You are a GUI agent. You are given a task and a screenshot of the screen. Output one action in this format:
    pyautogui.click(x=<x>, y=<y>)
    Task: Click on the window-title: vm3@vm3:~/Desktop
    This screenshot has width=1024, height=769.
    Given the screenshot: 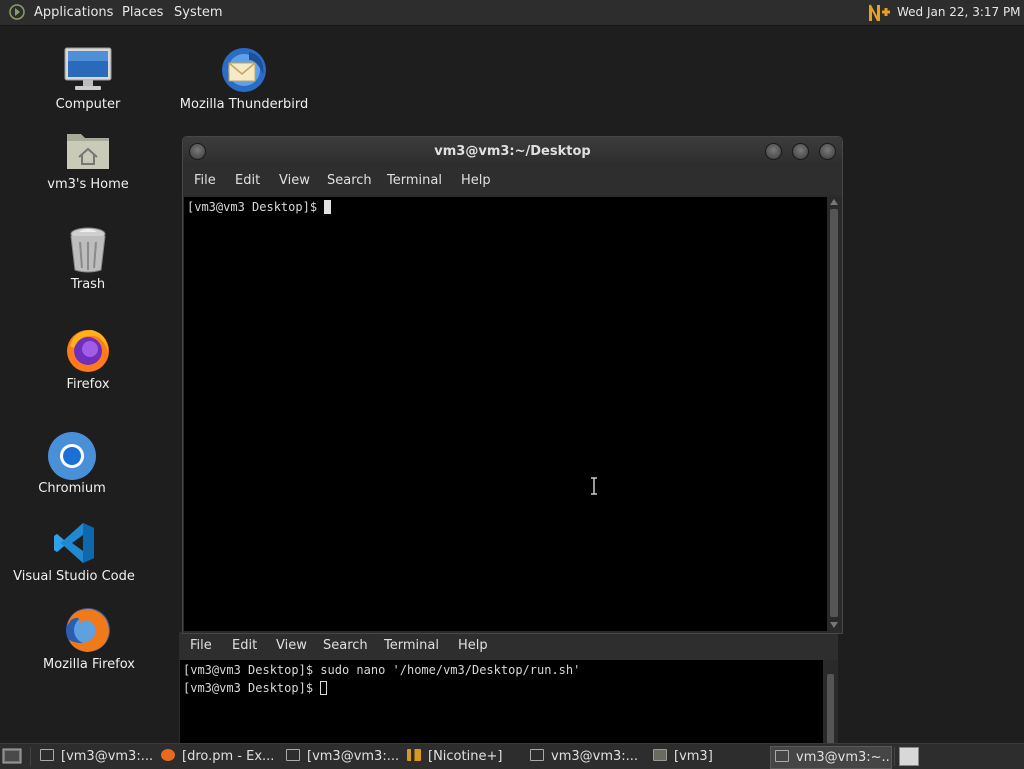 What is the action you would take?
    pyautogui.click(x=512, y=151)
    